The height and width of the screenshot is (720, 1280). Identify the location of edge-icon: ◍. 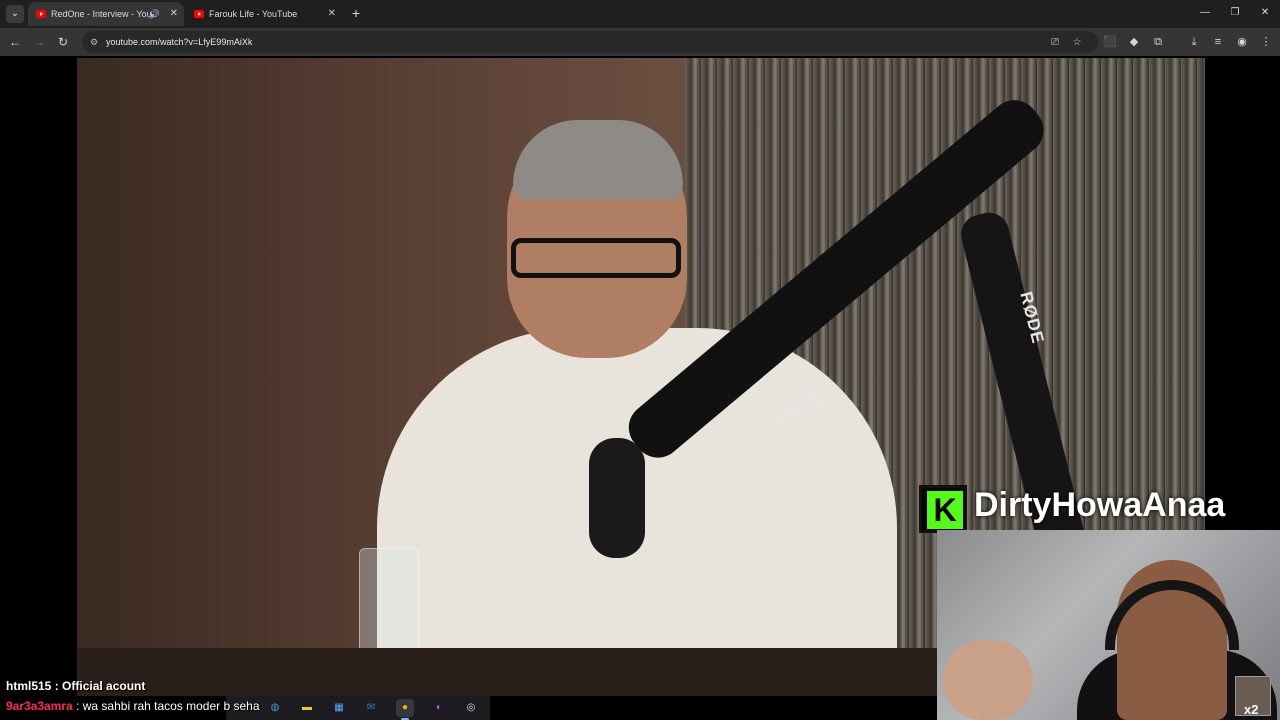
(275, 708).